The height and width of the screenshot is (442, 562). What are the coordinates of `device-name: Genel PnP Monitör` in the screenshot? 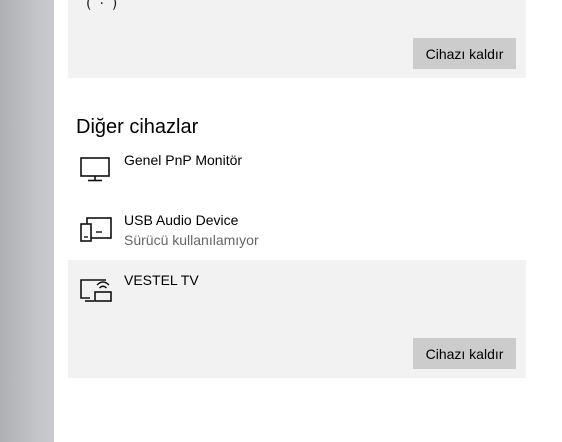 It's located at (183, 160).